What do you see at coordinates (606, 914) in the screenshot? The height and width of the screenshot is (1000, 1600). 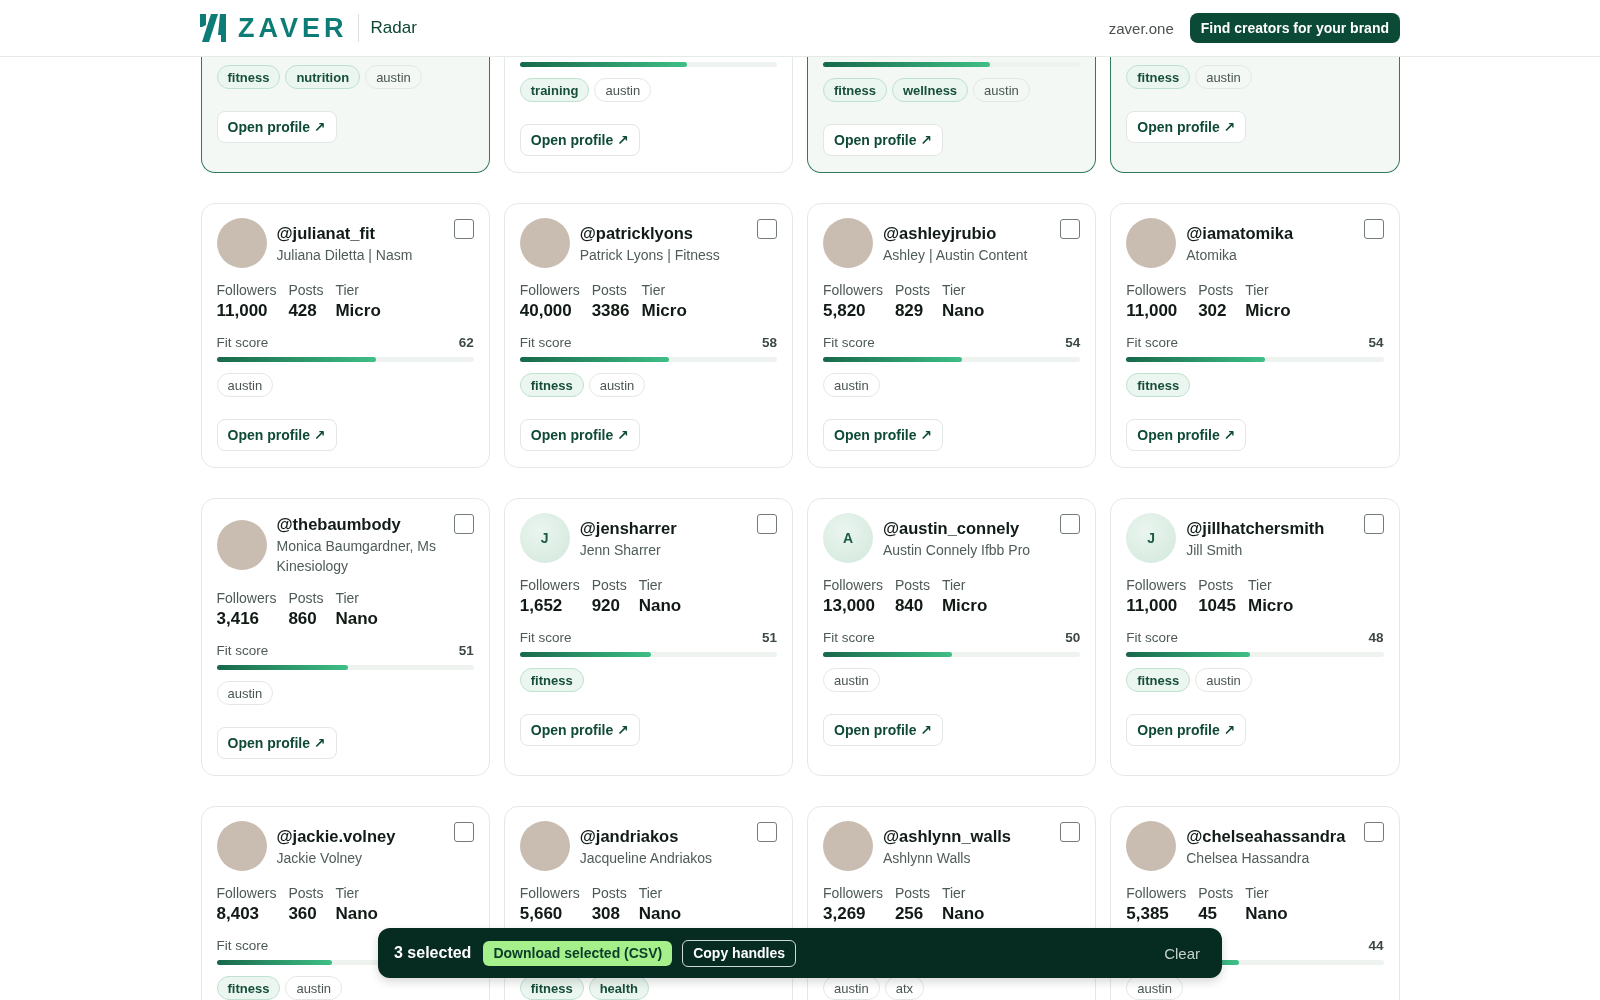 I see `stat-value: 308` at bounding box center [606, 914].